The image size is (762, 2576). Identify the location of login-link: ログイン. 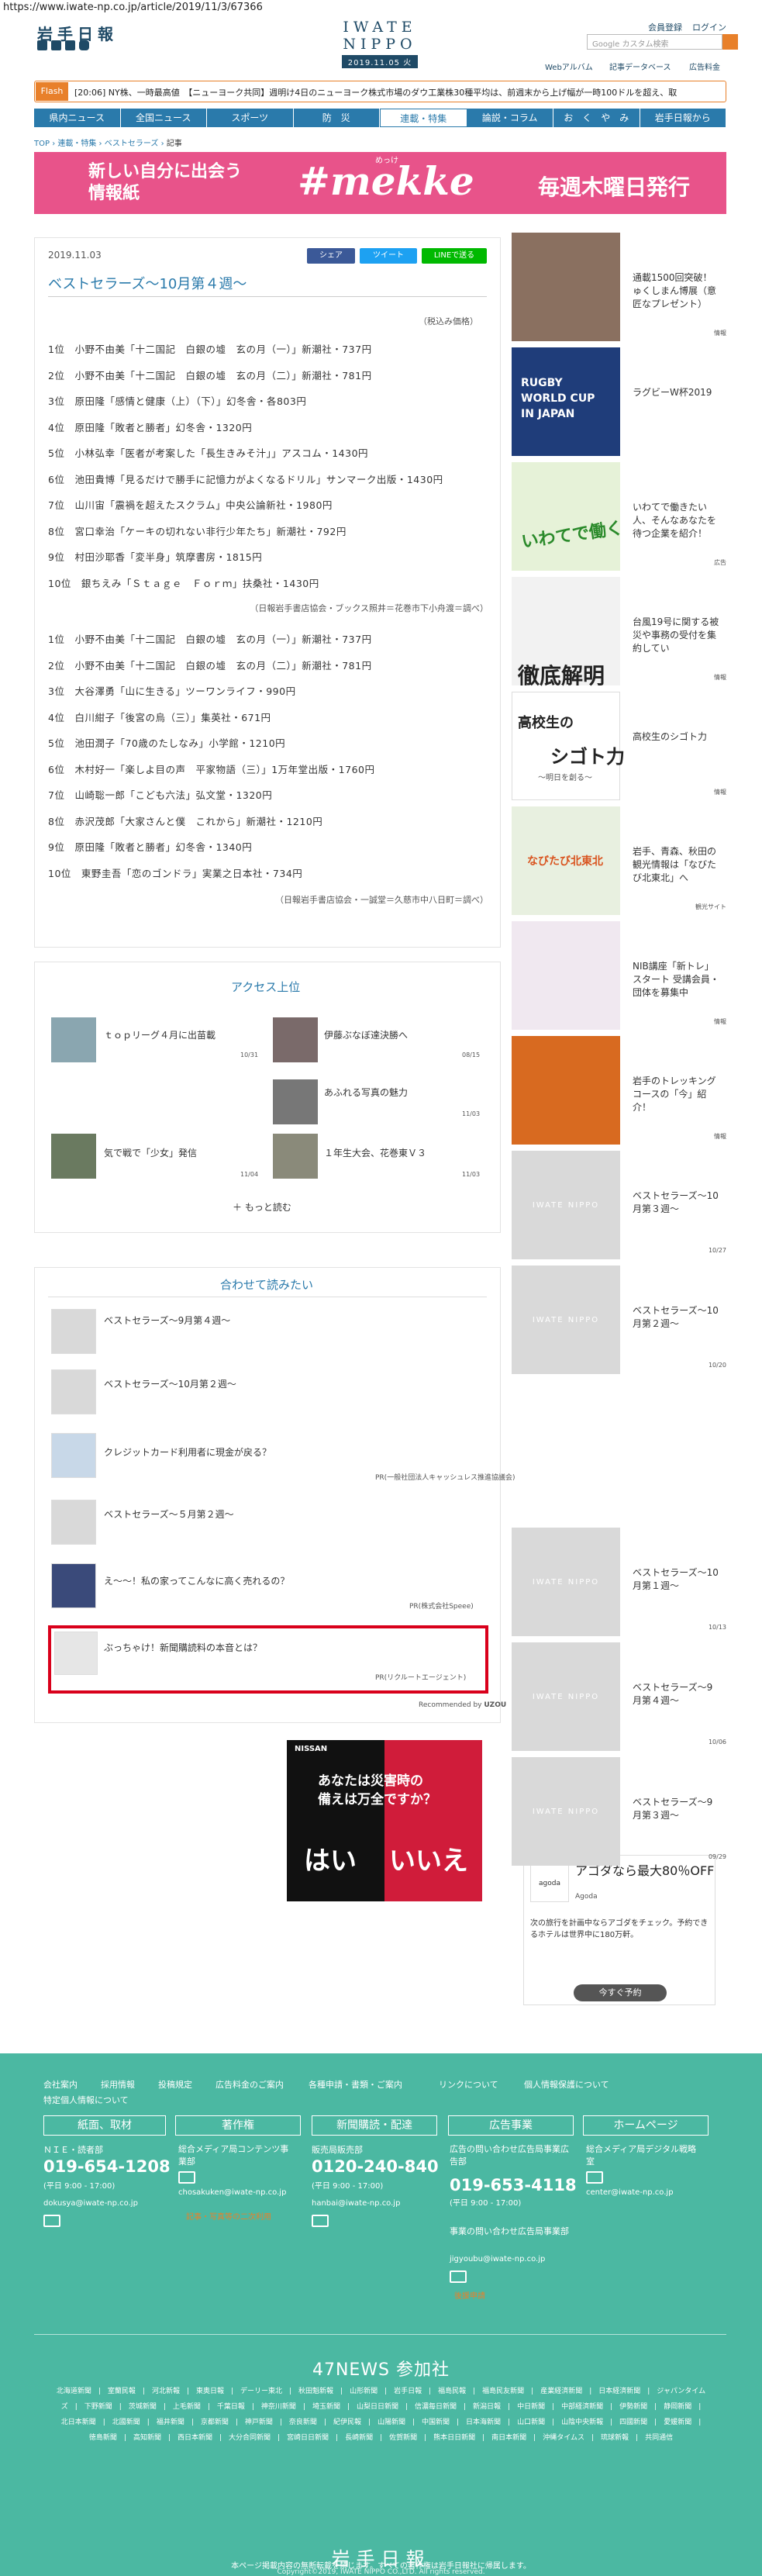
(709, 27).